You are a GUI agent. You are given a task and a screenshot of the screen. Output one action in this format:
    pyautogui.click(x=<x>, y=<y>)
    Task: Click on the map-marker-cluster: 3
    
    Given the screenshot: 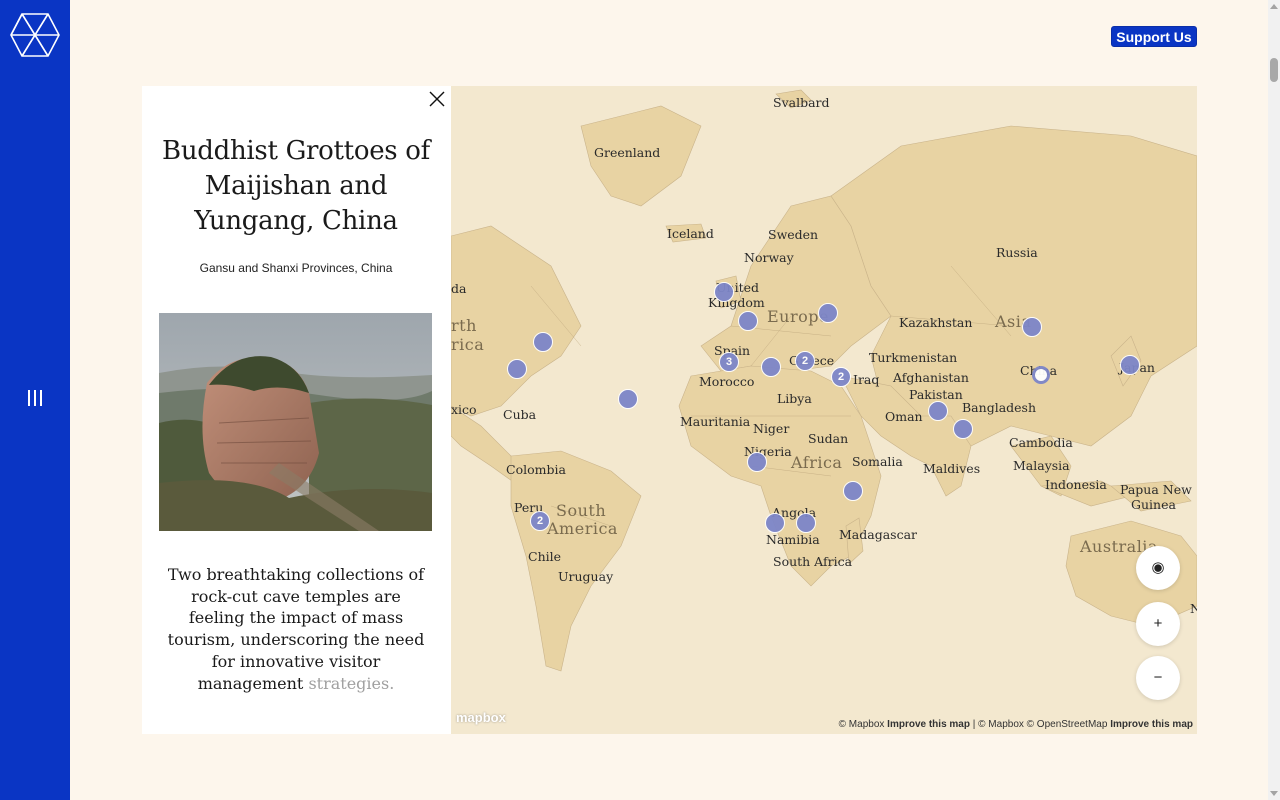 What is the action you would take?
    pyautogui.click(x=729, y=362)
    